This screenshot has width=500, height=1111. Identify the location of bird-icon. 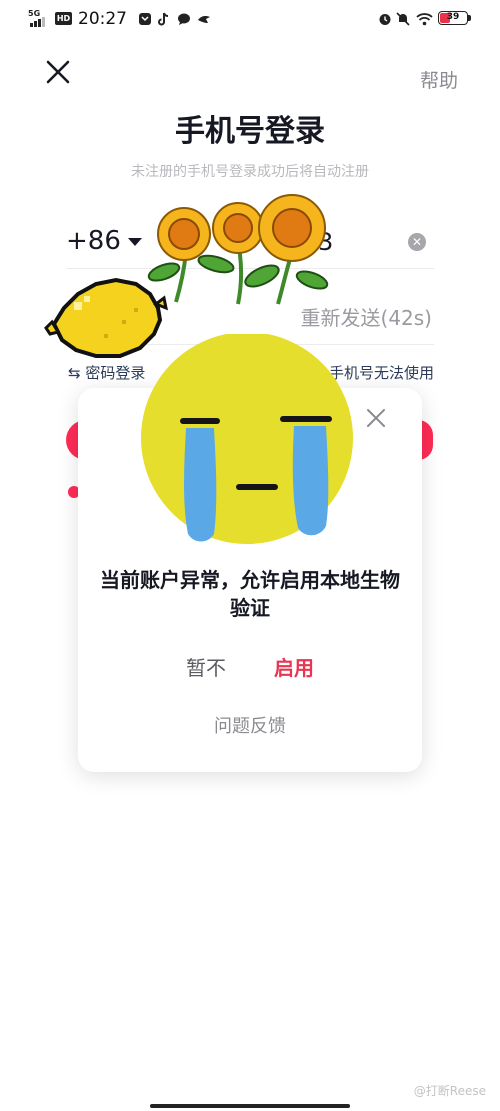
(204, 19).